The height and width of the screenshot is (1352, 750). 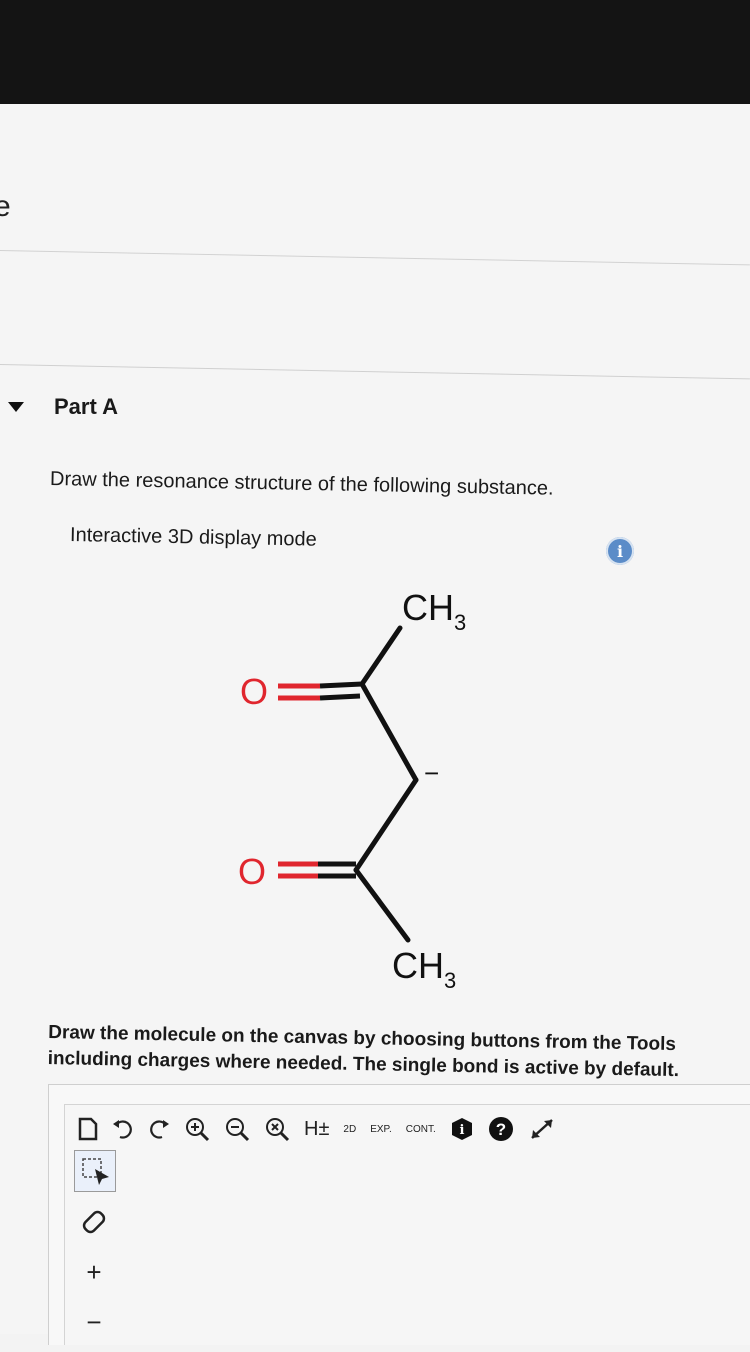 What do you see at coordinates (5, 206) in the screenshot?
I see `cropped-glyph: e` at bounding box center [5, 206].